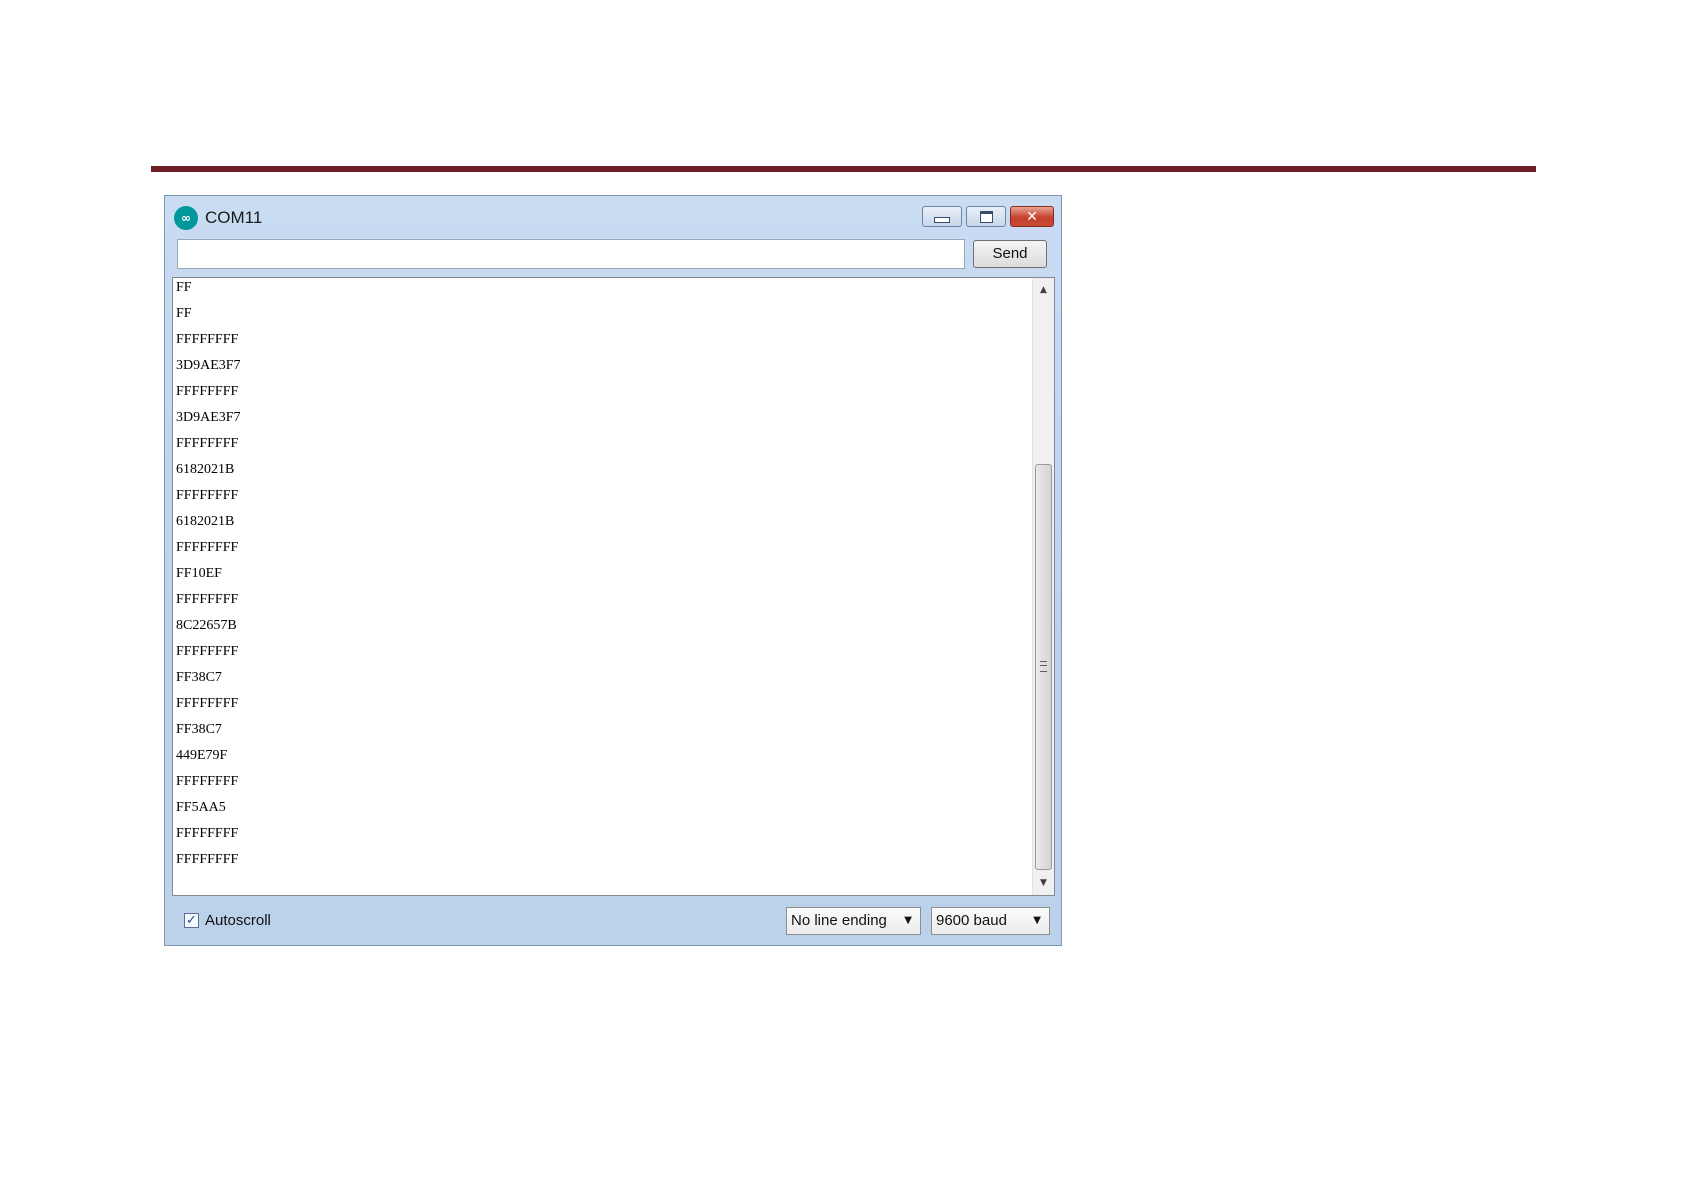  I want to click on maximize-button, so click(986, 216).